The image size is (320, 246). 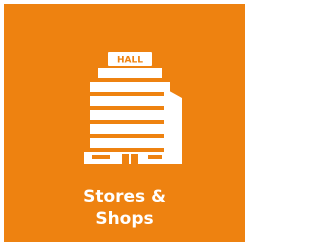 I want to click on tile-label: Stores & Shops, so click(x=124, y=208).